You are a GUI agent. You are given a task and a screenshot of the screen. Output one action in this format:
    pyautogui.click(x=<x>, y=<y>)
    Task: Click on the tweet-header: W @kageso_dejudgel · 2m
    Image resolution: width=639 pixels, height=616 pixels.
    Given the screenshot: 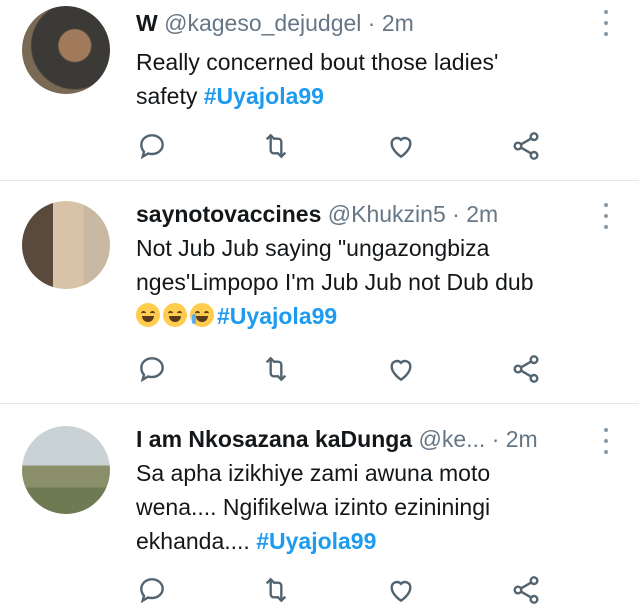 What is the action you would take?
    pyautogui.click(x=357, y=23)
    